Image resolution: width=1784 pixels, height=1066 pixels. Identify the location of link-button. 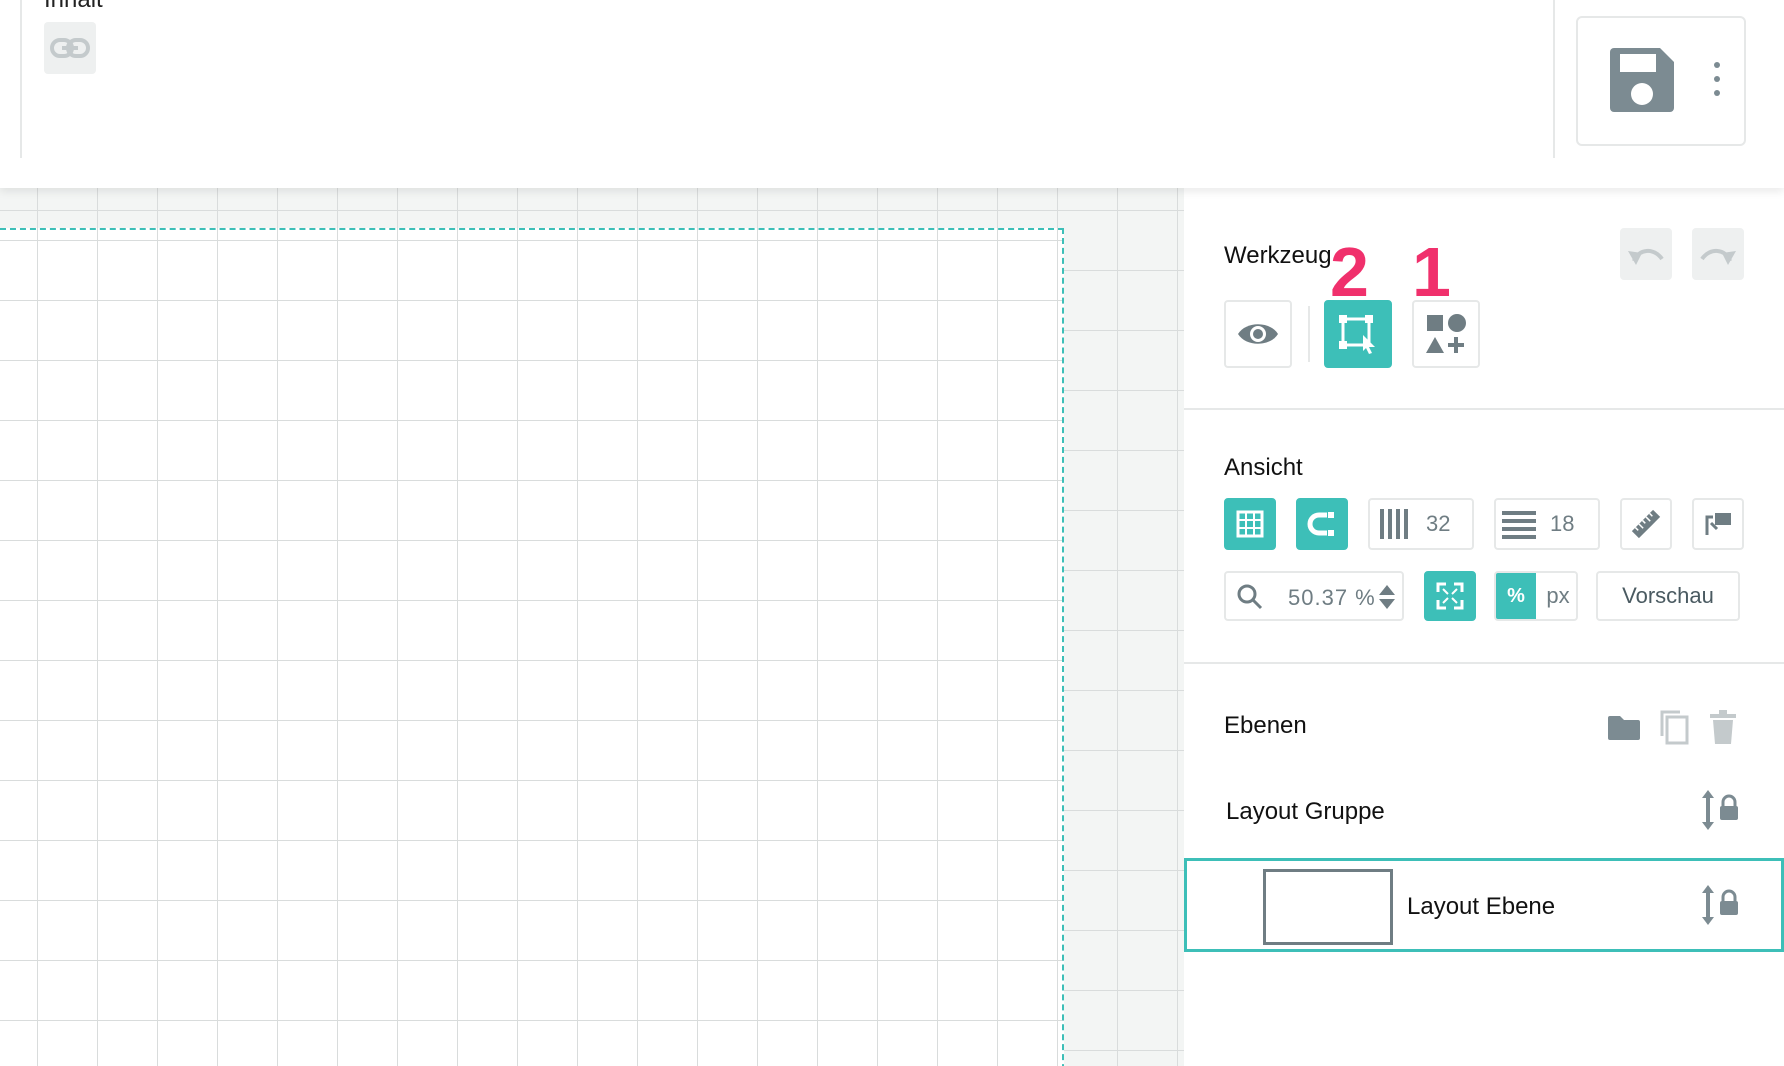
(70, 48).